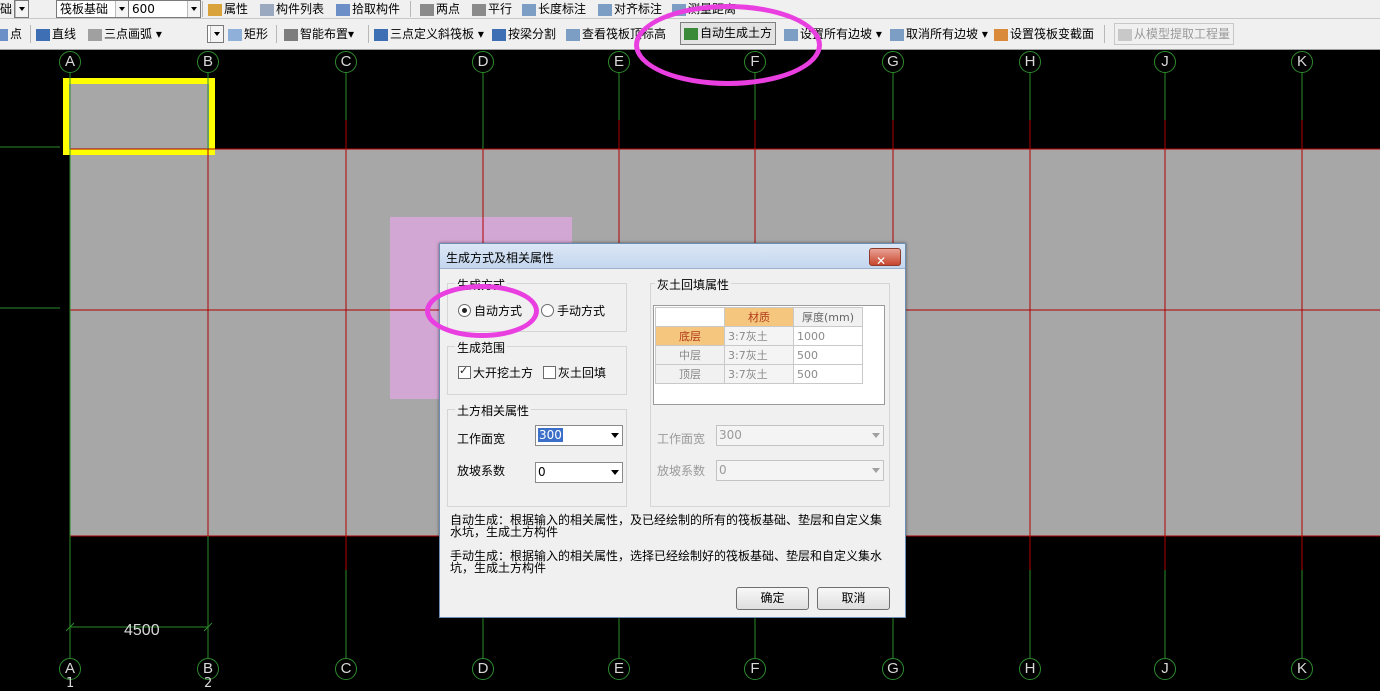  Describe the element at coordinates (499, 34) in the screenshot. I see `beam-split-icon` at that location.